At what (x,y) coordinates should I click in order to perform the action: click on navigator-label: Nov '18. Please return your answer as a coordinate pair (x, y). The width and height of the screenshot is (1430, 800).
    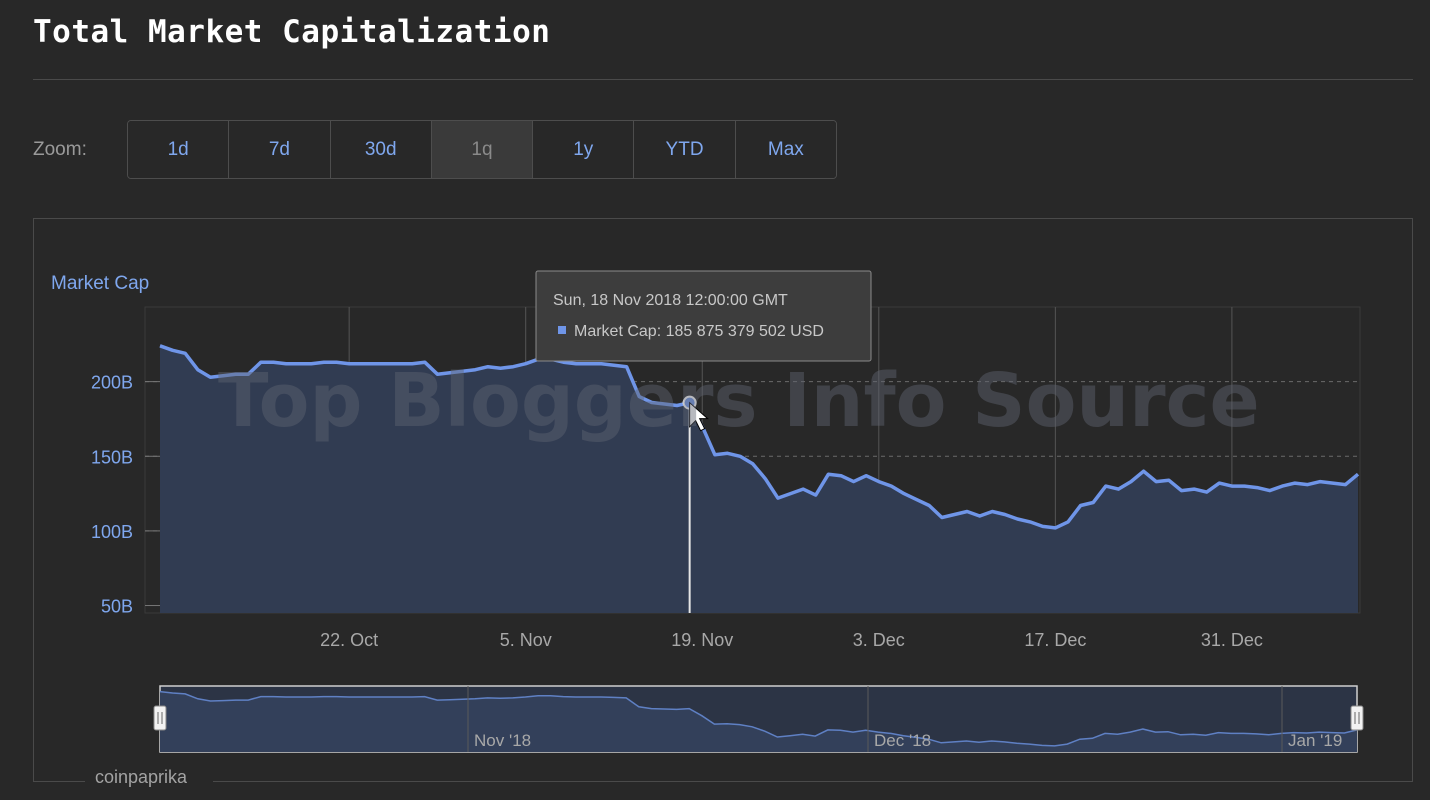
    Looking at the image, I should click on (502, 740).